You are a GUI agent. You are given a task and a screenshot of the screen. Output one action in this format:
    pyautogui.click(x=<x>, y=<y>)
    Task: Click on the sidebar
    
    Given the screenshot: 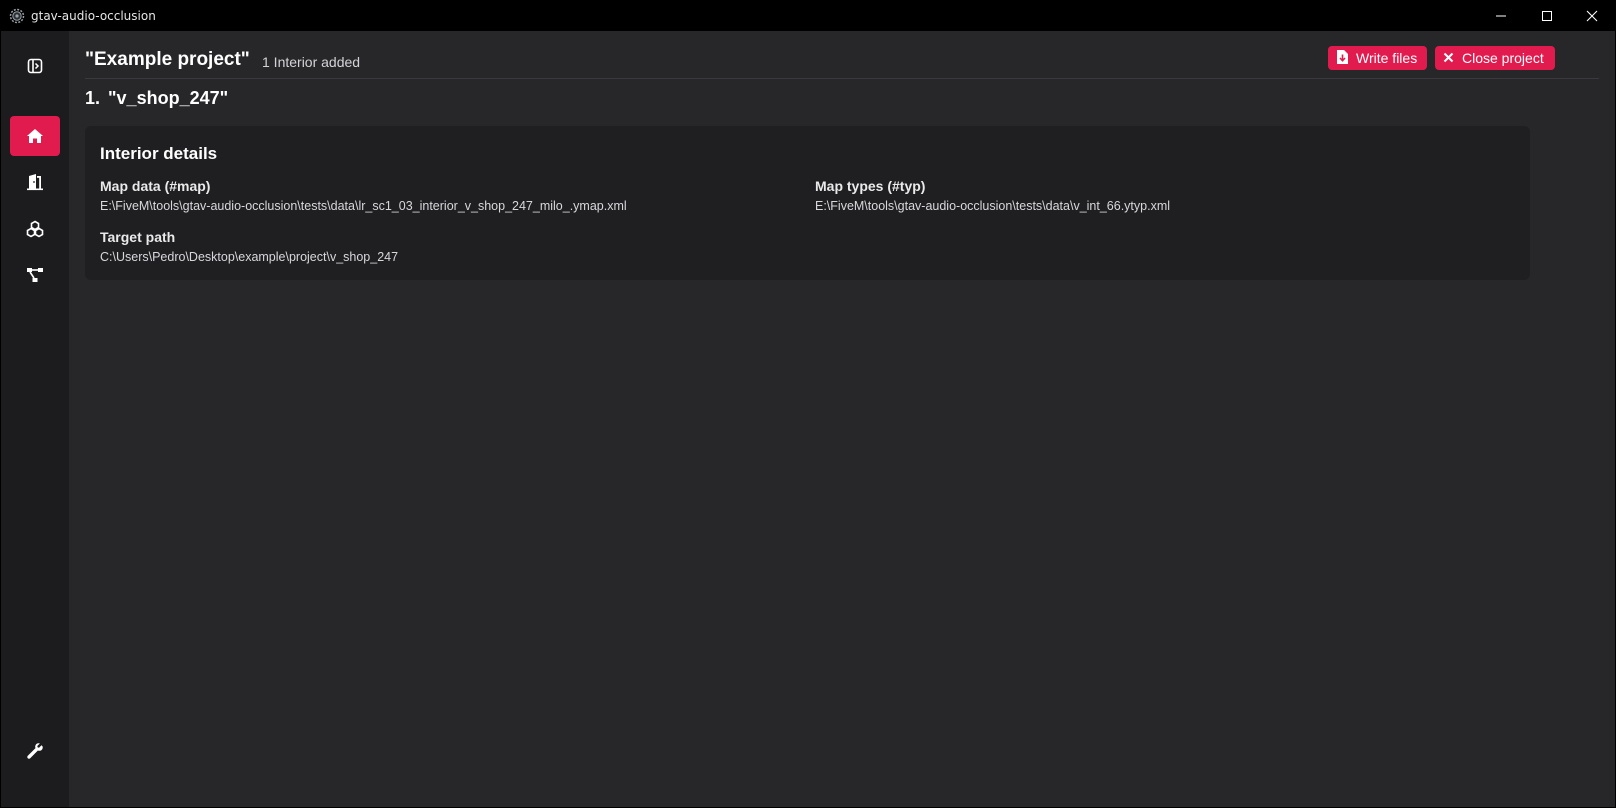 What is the action you would take?
    pyautogui.click(x=35, y=419)
    